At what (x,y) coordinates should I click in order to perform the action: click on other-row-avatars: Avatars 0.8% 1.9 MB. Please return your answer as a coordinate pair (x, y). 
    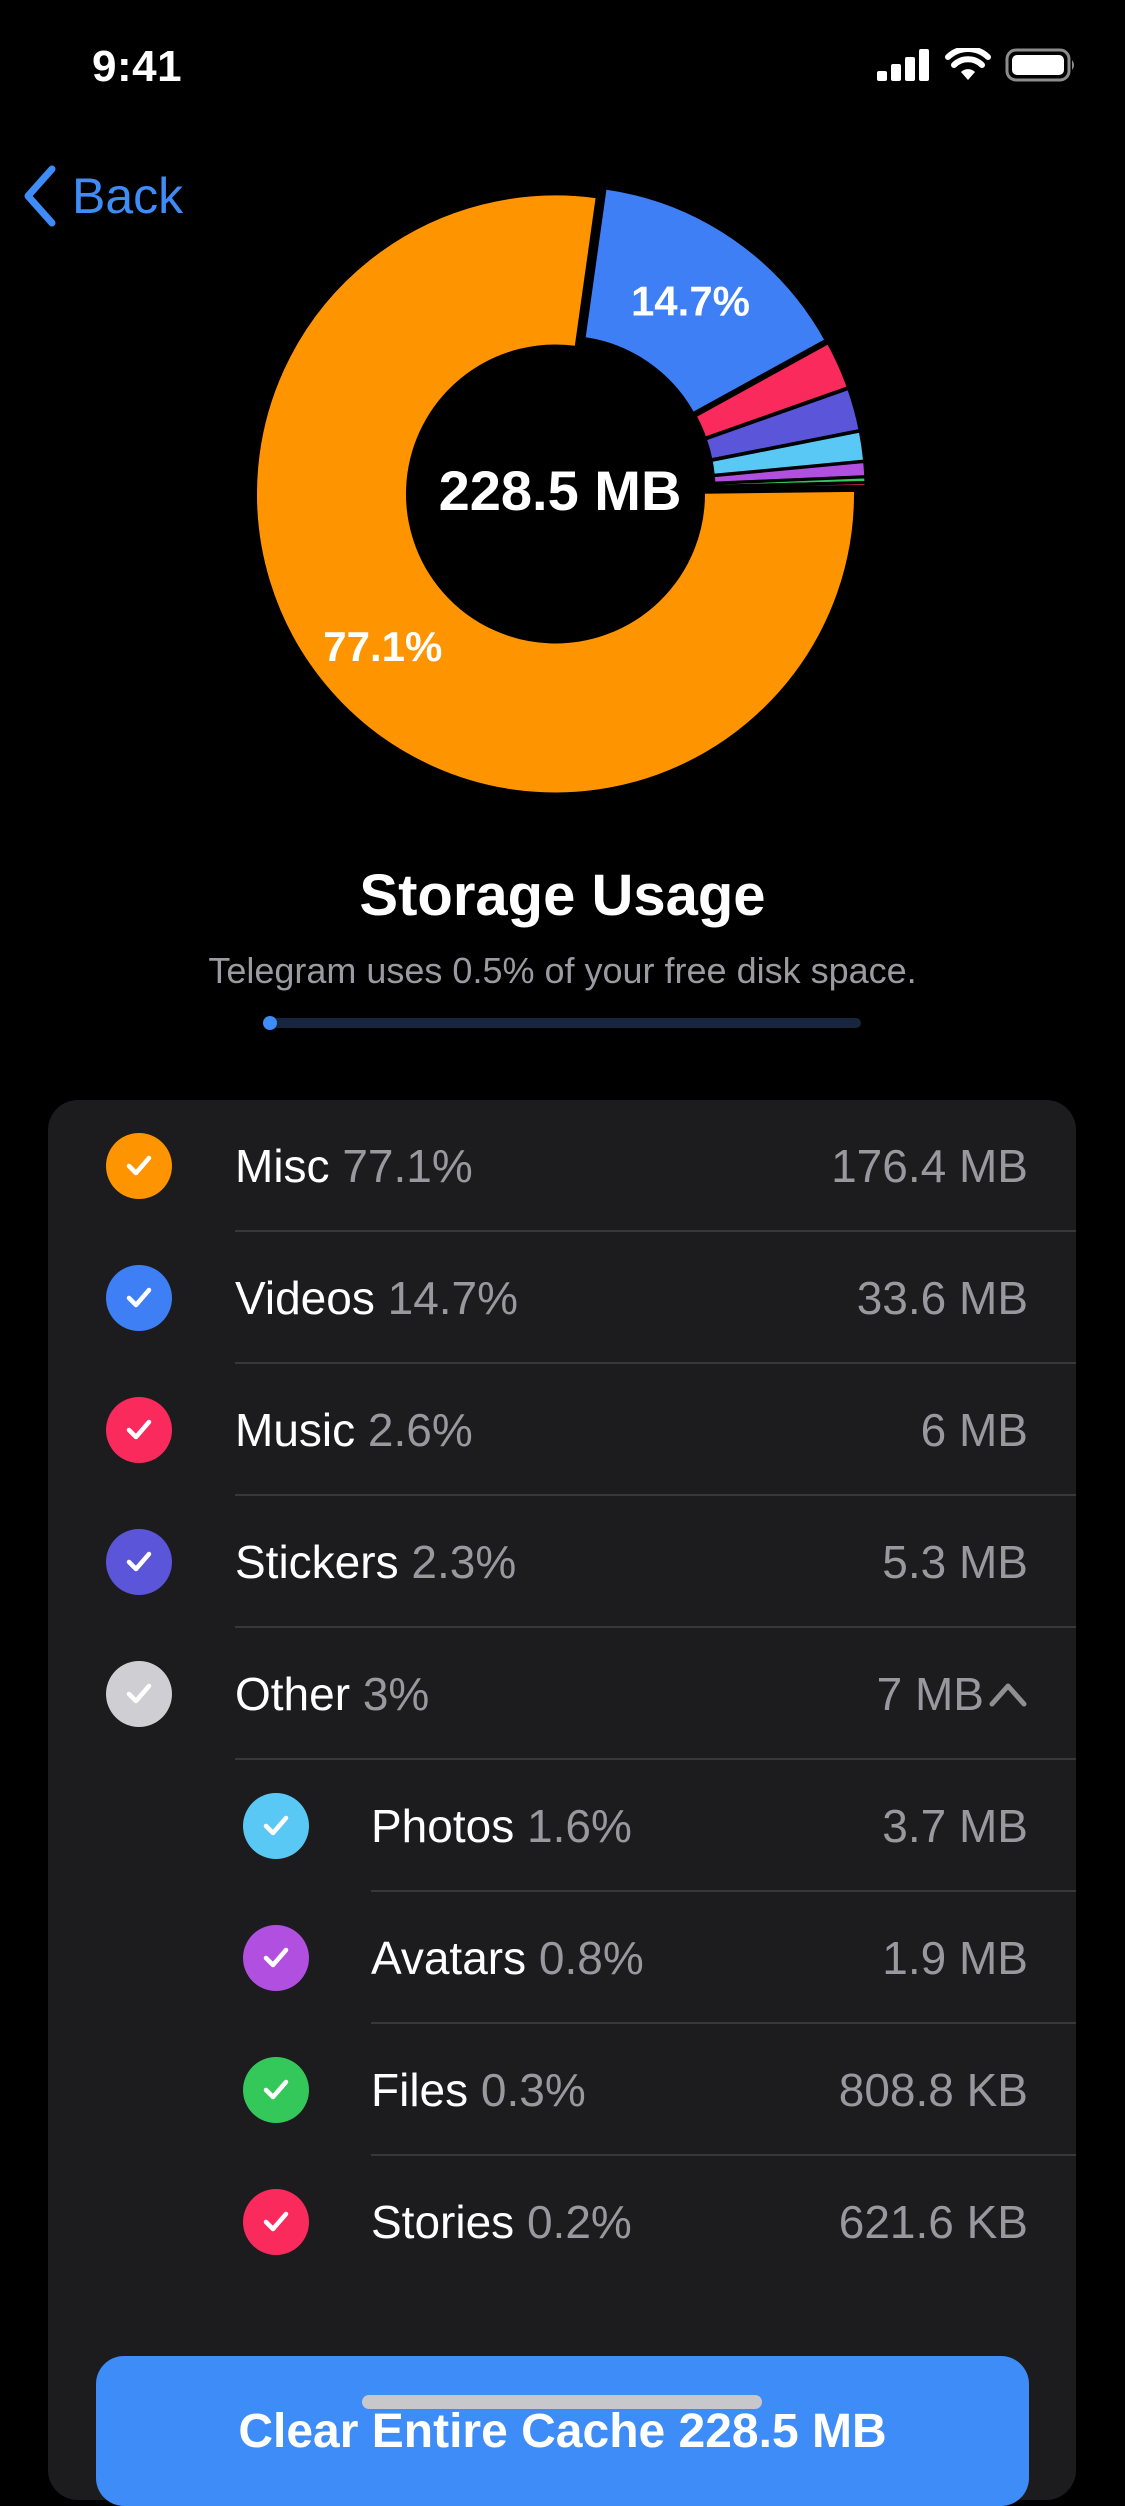
    Looking at the image, I should click on (562, 1958).